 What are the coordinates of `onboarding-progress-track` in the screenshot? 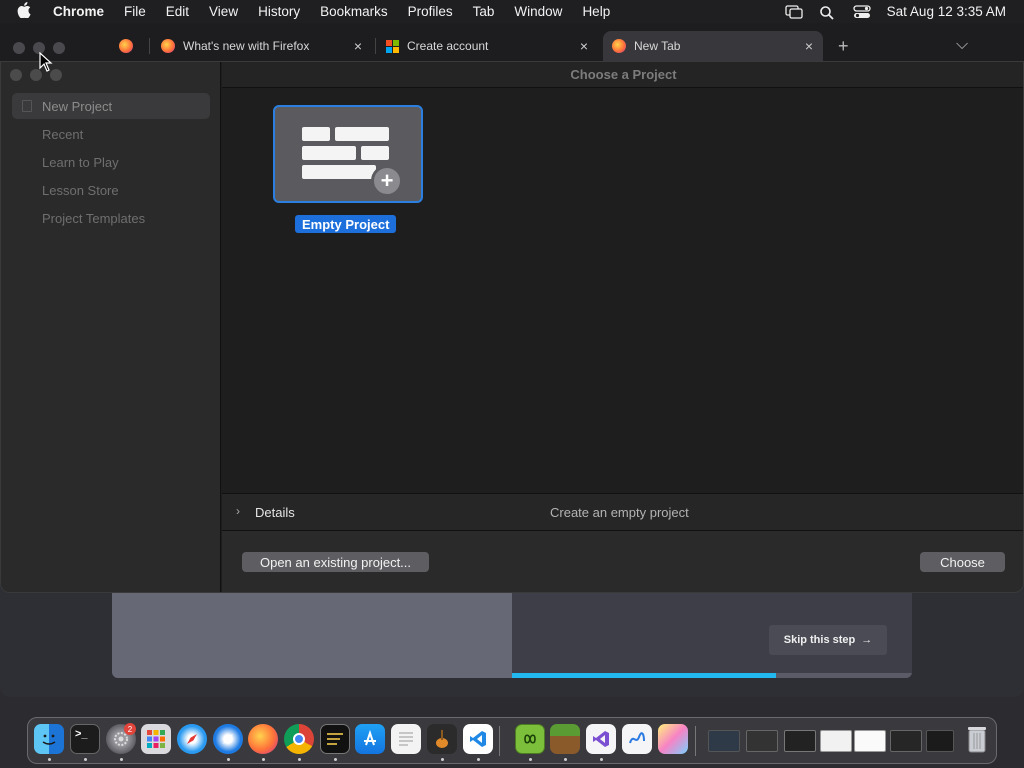 It's located at (712, 675).